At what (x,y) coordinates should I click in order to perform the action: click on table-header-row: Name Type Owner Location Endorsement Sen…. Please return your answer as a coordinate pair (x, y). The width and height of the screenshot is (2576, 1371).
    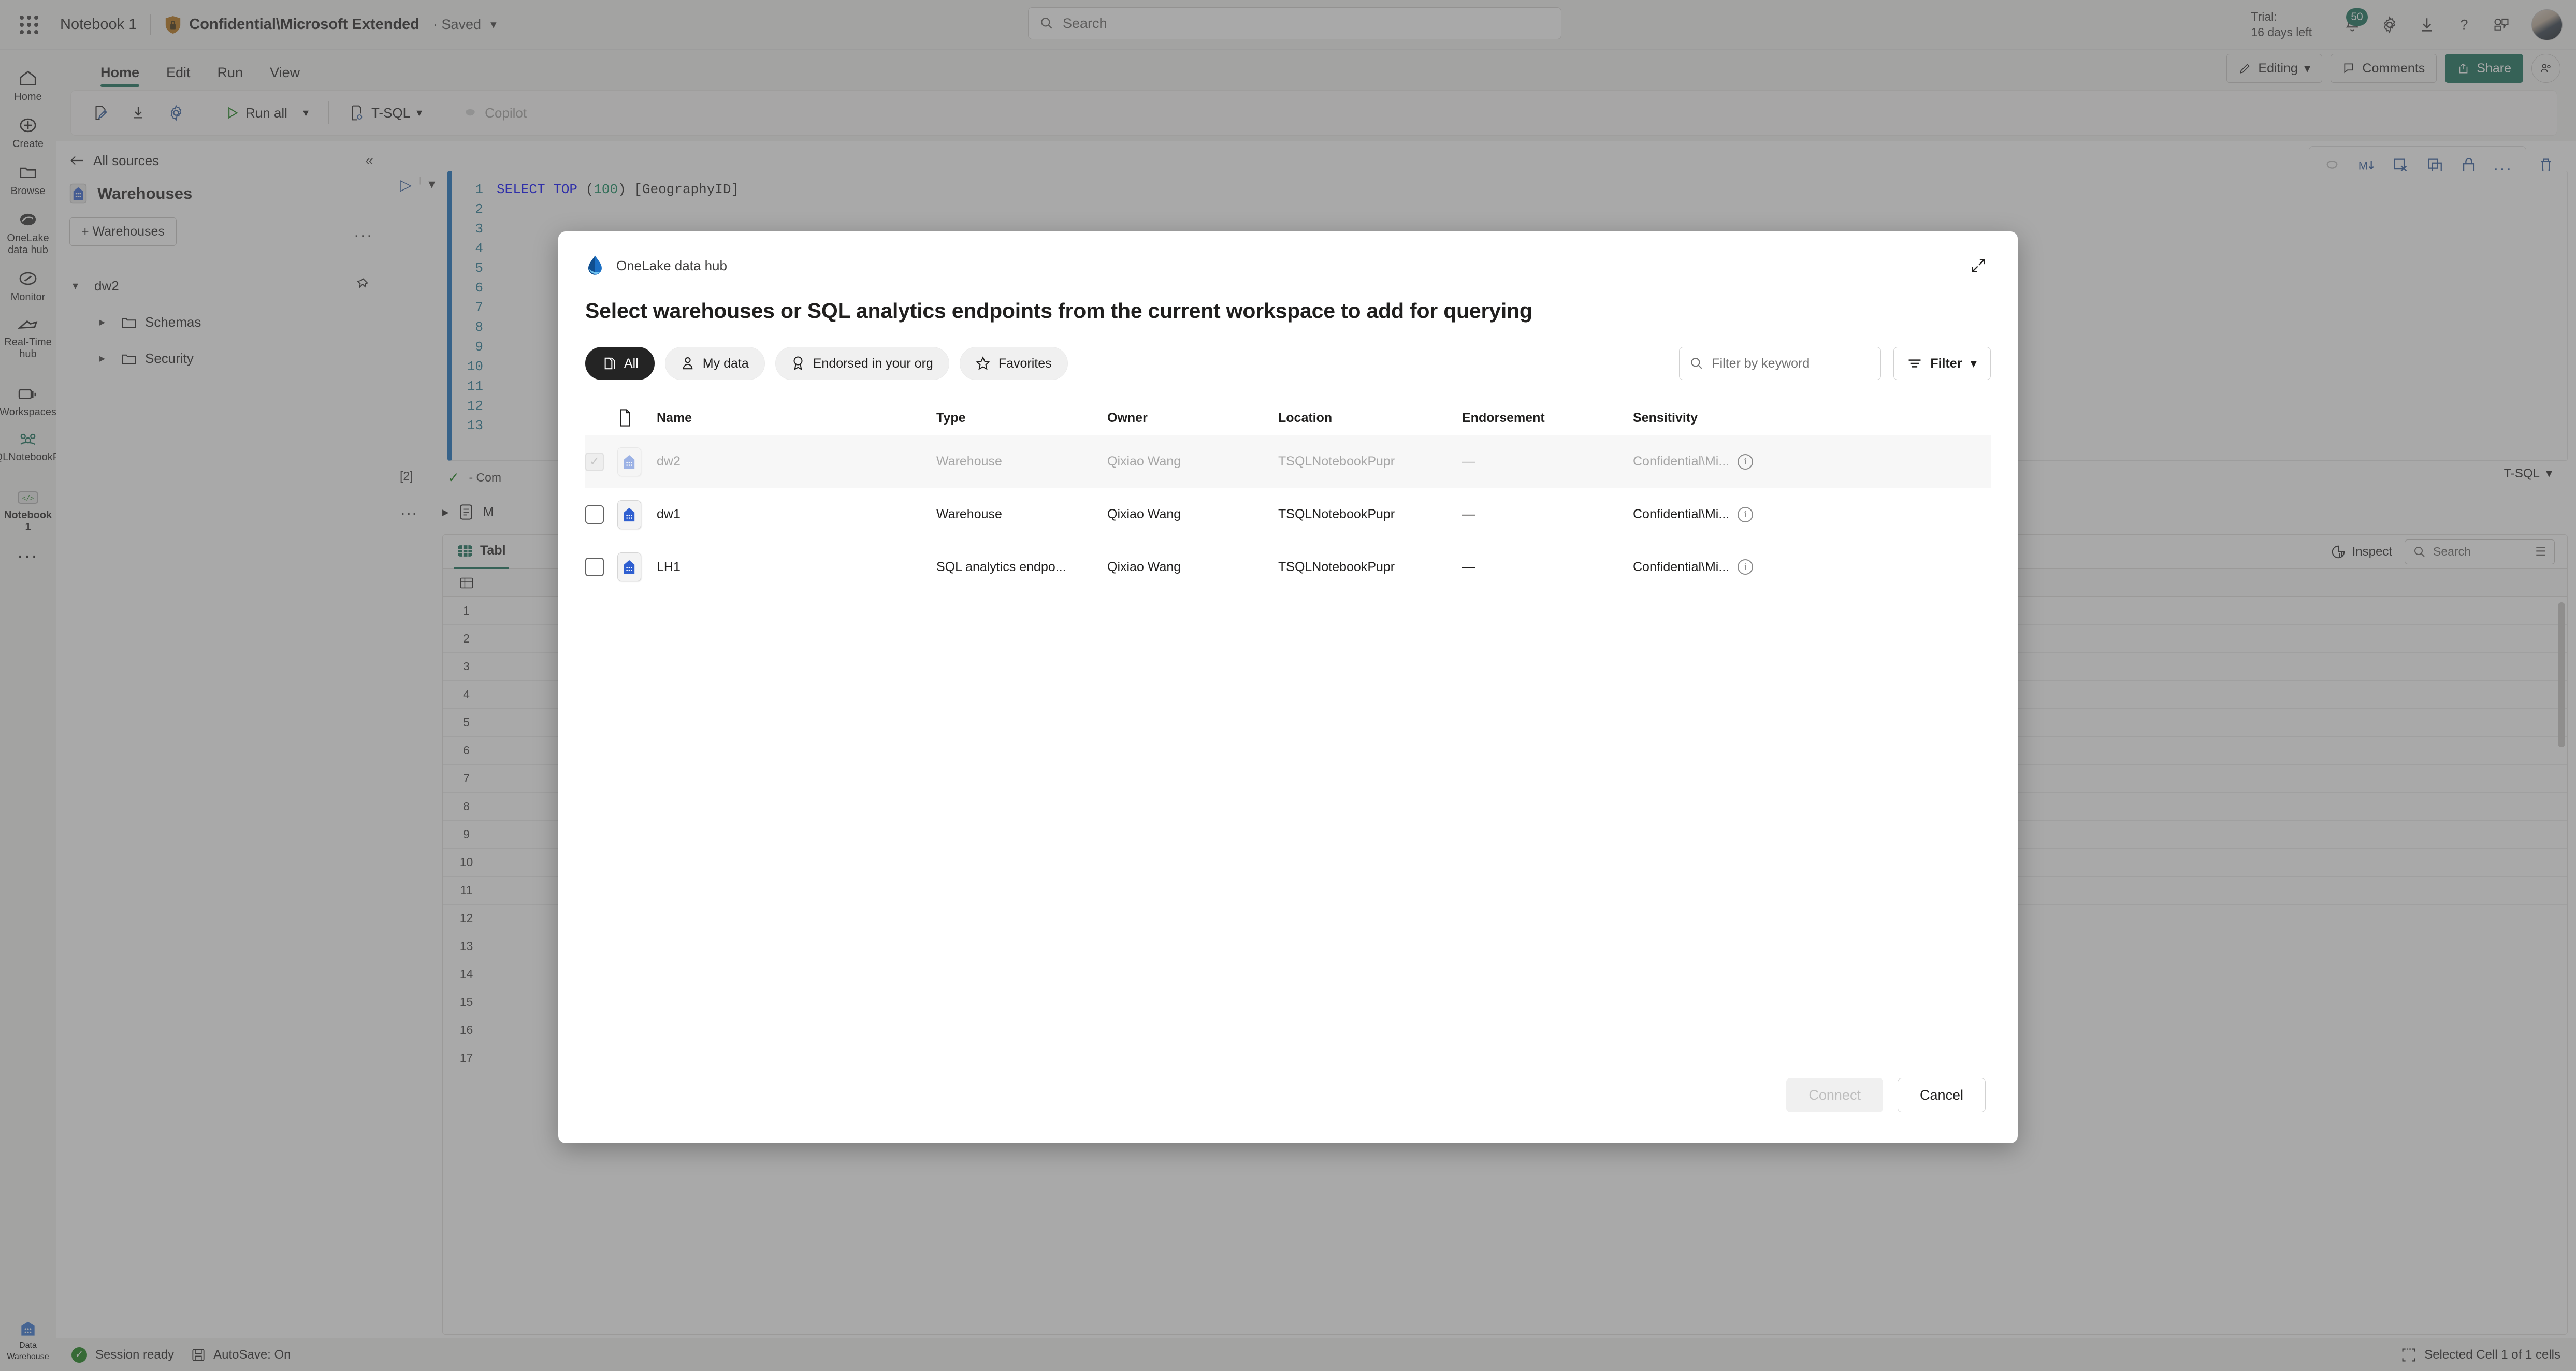
    Looking at the image, I should click on (1288, 418).